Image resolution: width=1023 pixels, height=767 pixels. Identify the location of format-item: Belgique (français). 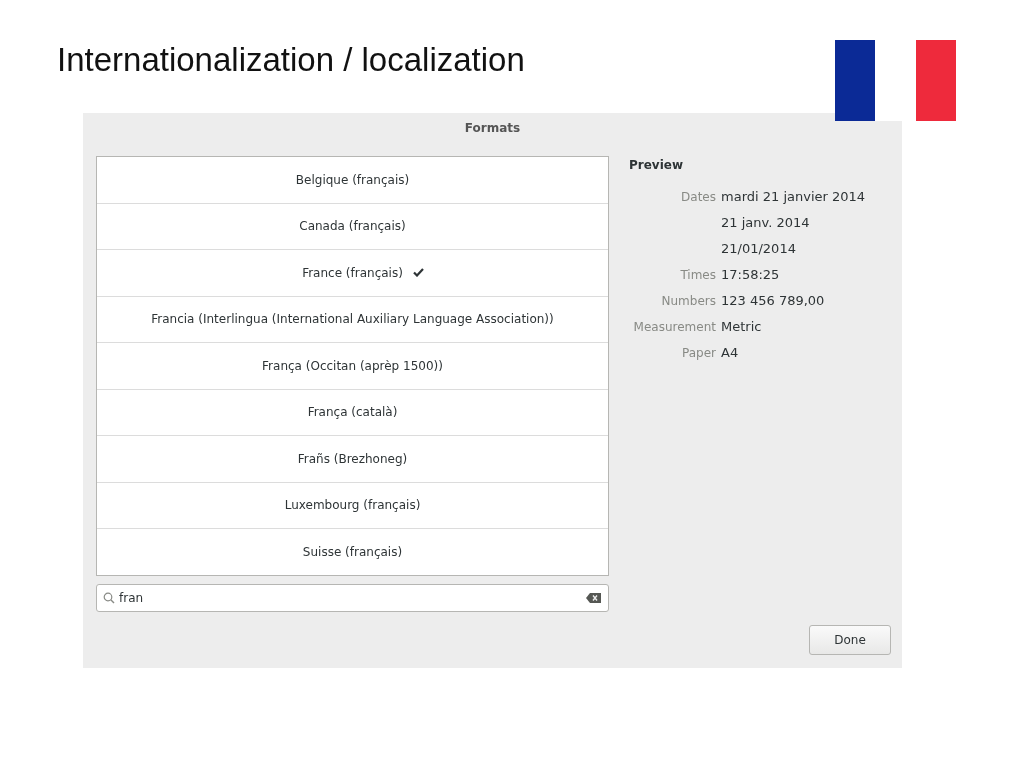
(352, 180).